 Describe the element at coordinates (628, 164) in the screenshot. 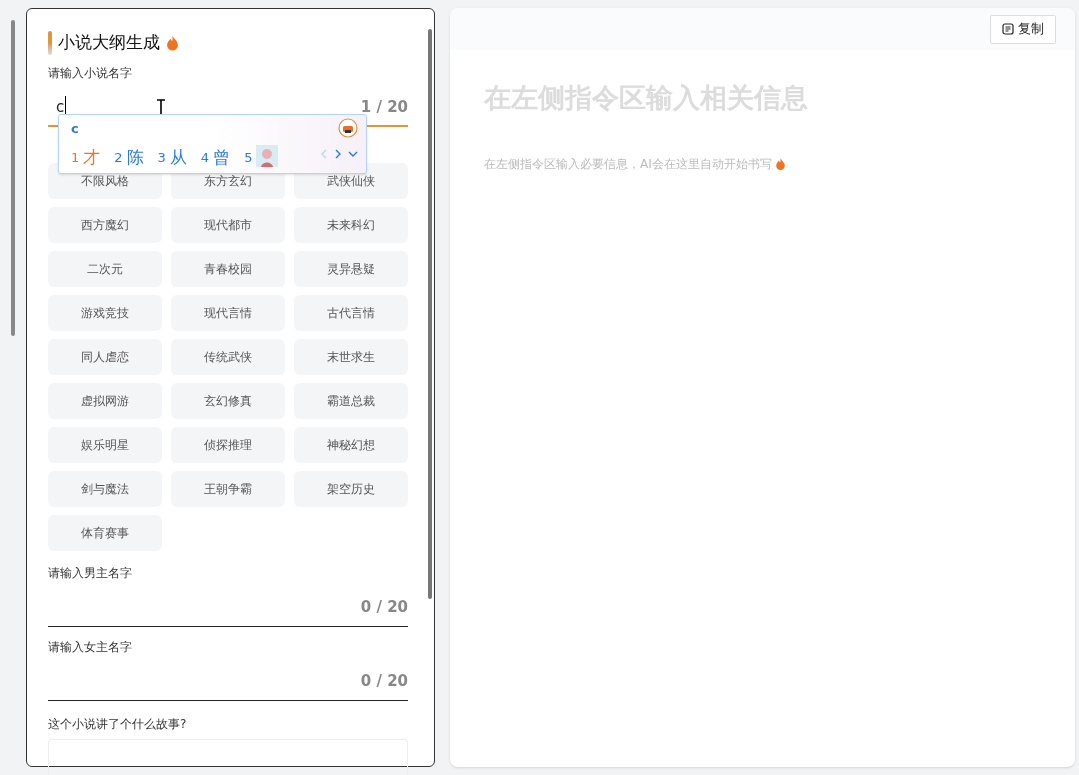

I see `output-hint: 在左侧指令区输入必要信息，AI会在这里自动开始书写` at that location.